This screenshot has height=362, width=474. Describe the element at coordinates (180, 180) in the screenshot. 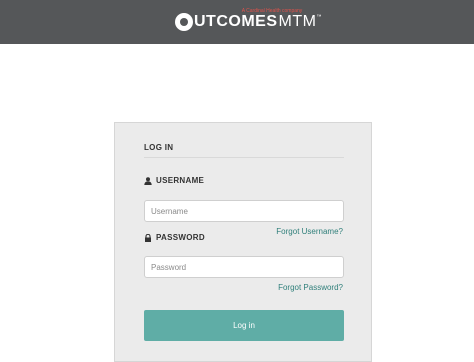

I see `username-label-text: USERNAME` at that location.